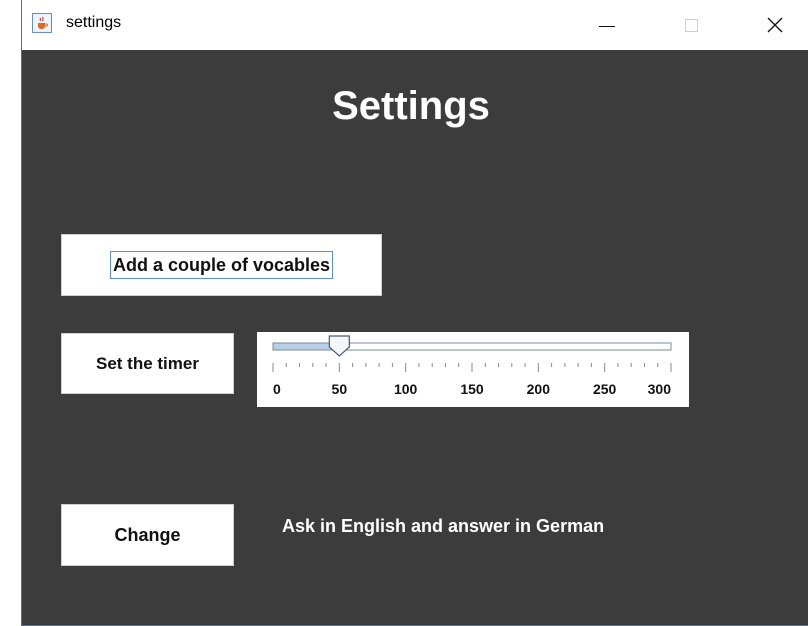  I want to click on slider-label: 250, so click(605, 389).